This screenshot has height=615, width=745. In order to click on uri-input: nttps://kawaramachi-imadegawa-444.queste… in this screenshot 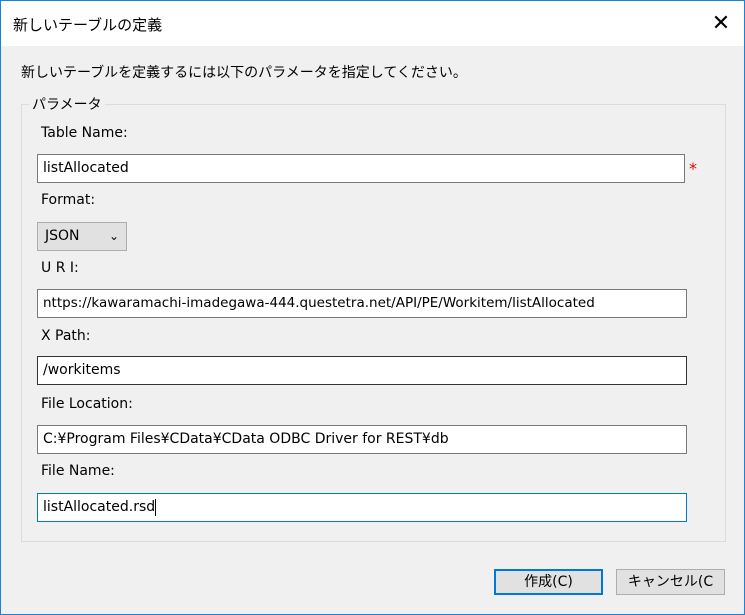, I will do `click(362, 303)`.